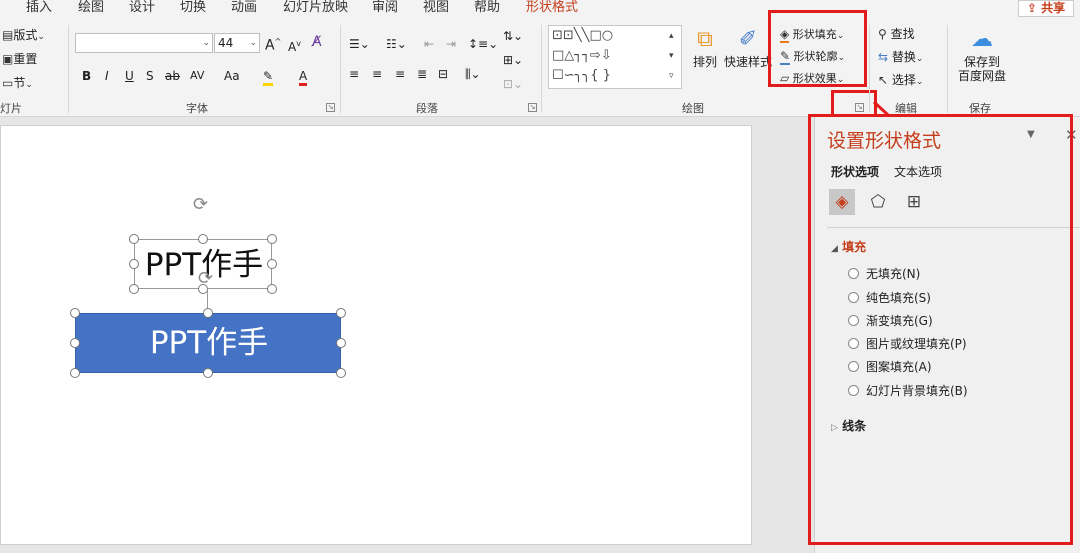  Describe the element at coordinates (981, 76) in the screenshot. I see `save-label-line2: 百度网盘` at that location.